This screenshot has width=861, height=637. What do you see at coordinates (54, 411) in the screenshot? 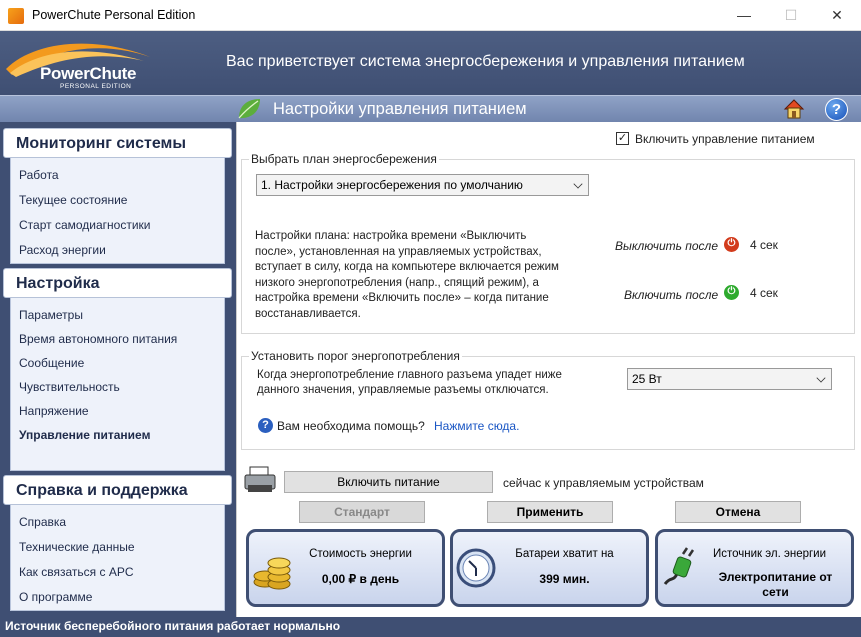
I see `sidebar-item-voltage: Напряжение` at bounding box center [54, 411].